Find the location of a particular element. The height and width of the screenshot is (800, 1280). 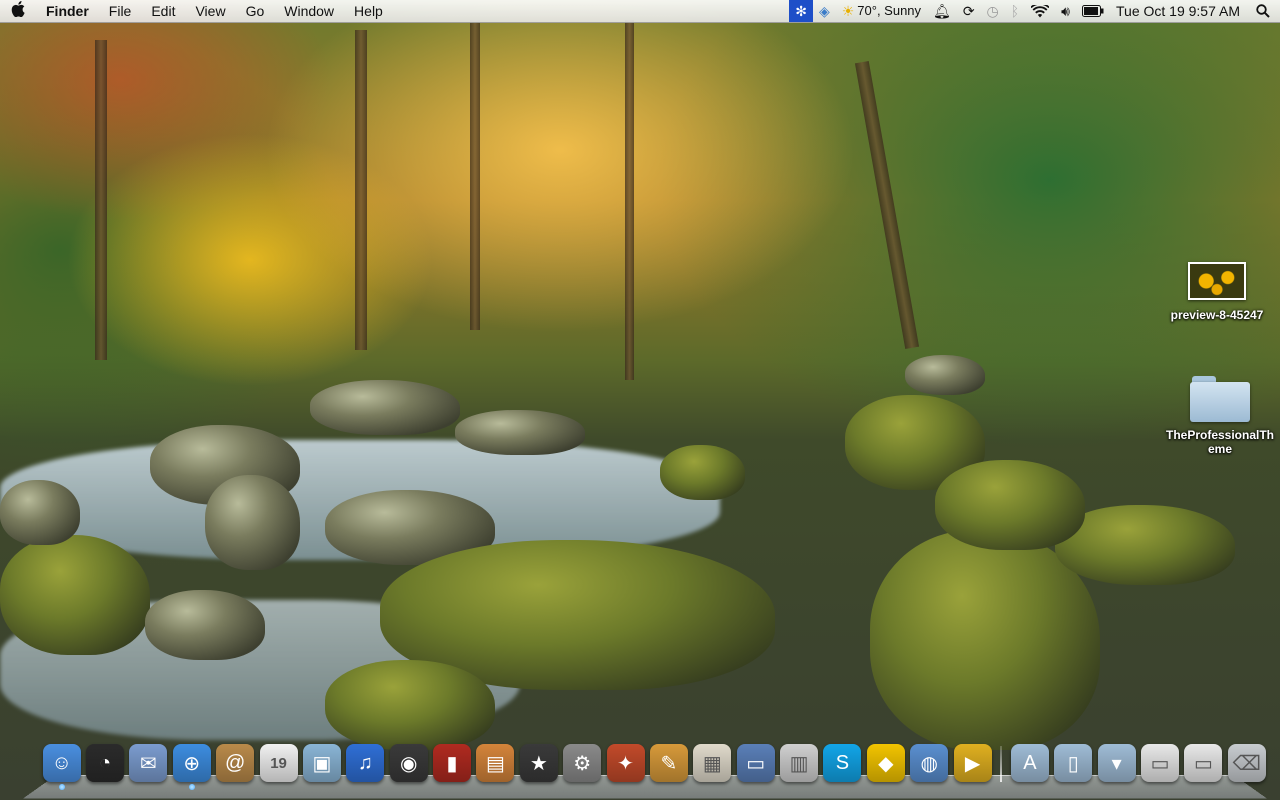

dock-separator is located at coordinates (1001, 764).